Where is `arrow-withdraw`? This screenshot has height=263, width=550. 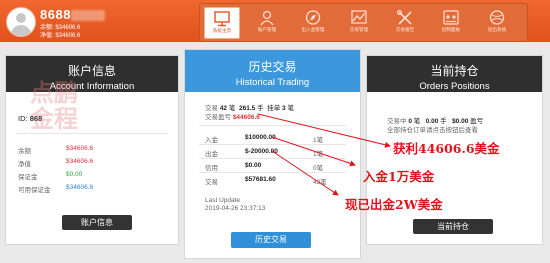 arrow-withdraw is located at coordinates (305, 173).